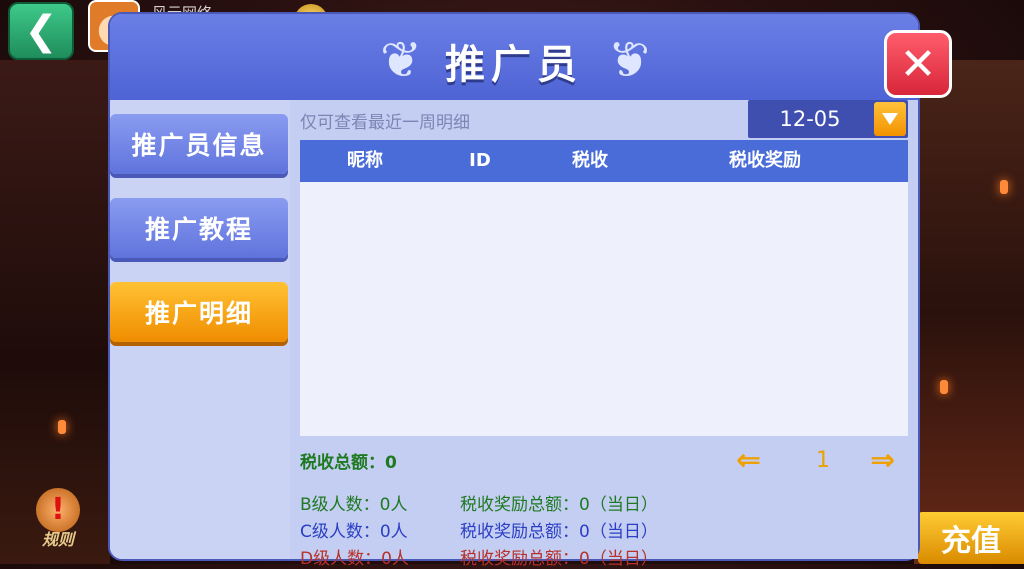 The width and height of the screenshot is (1024, 569). Describe the element at coordinates (810, 119) in the screenshot. I see `date-value: 12-05` at that location.